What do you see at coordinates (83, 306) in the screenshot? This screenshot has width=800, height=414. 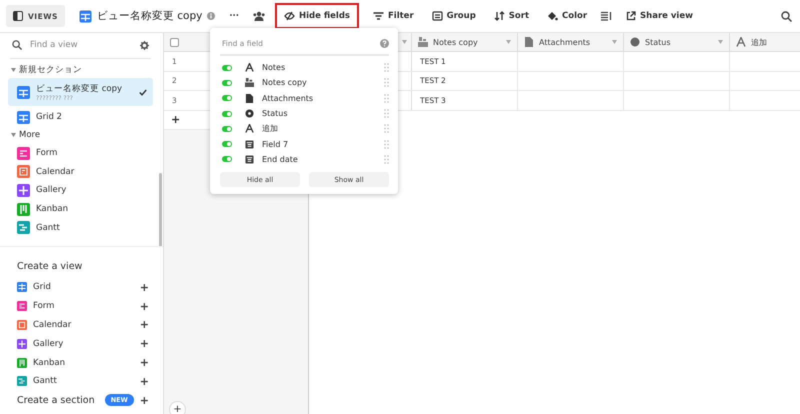 I see `create-view-item: Form +` at bounding box center [83, 306].